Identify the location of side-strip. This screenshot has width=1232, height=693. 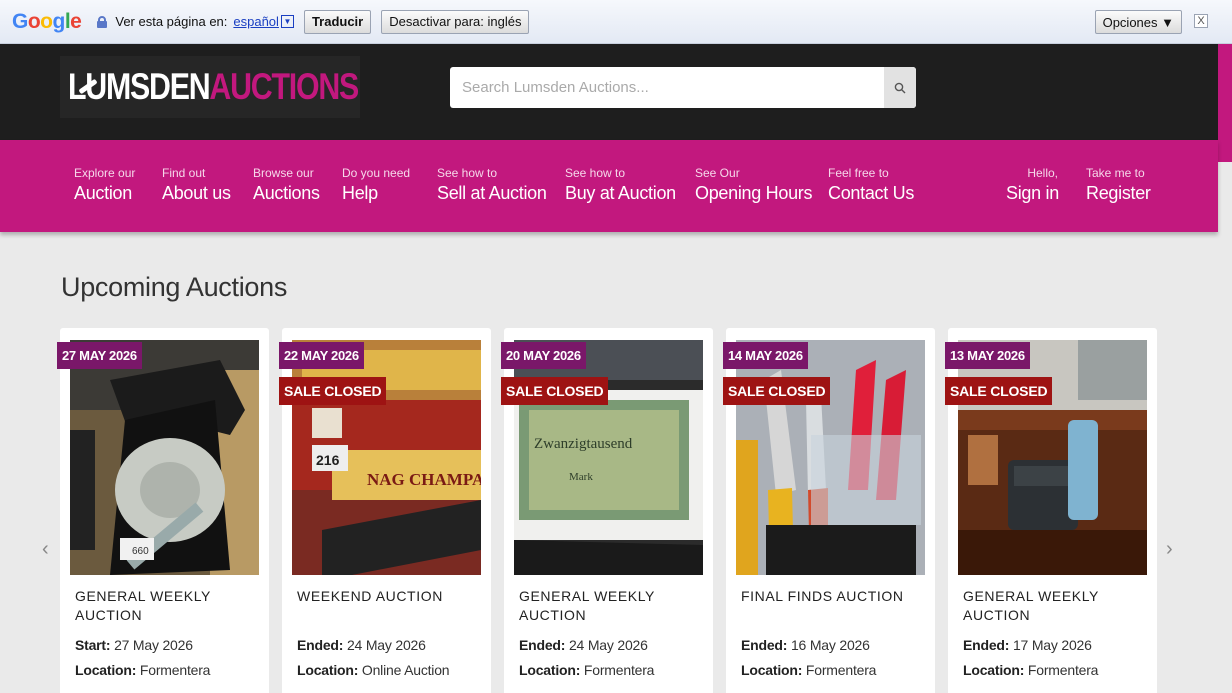
(1225, 103).